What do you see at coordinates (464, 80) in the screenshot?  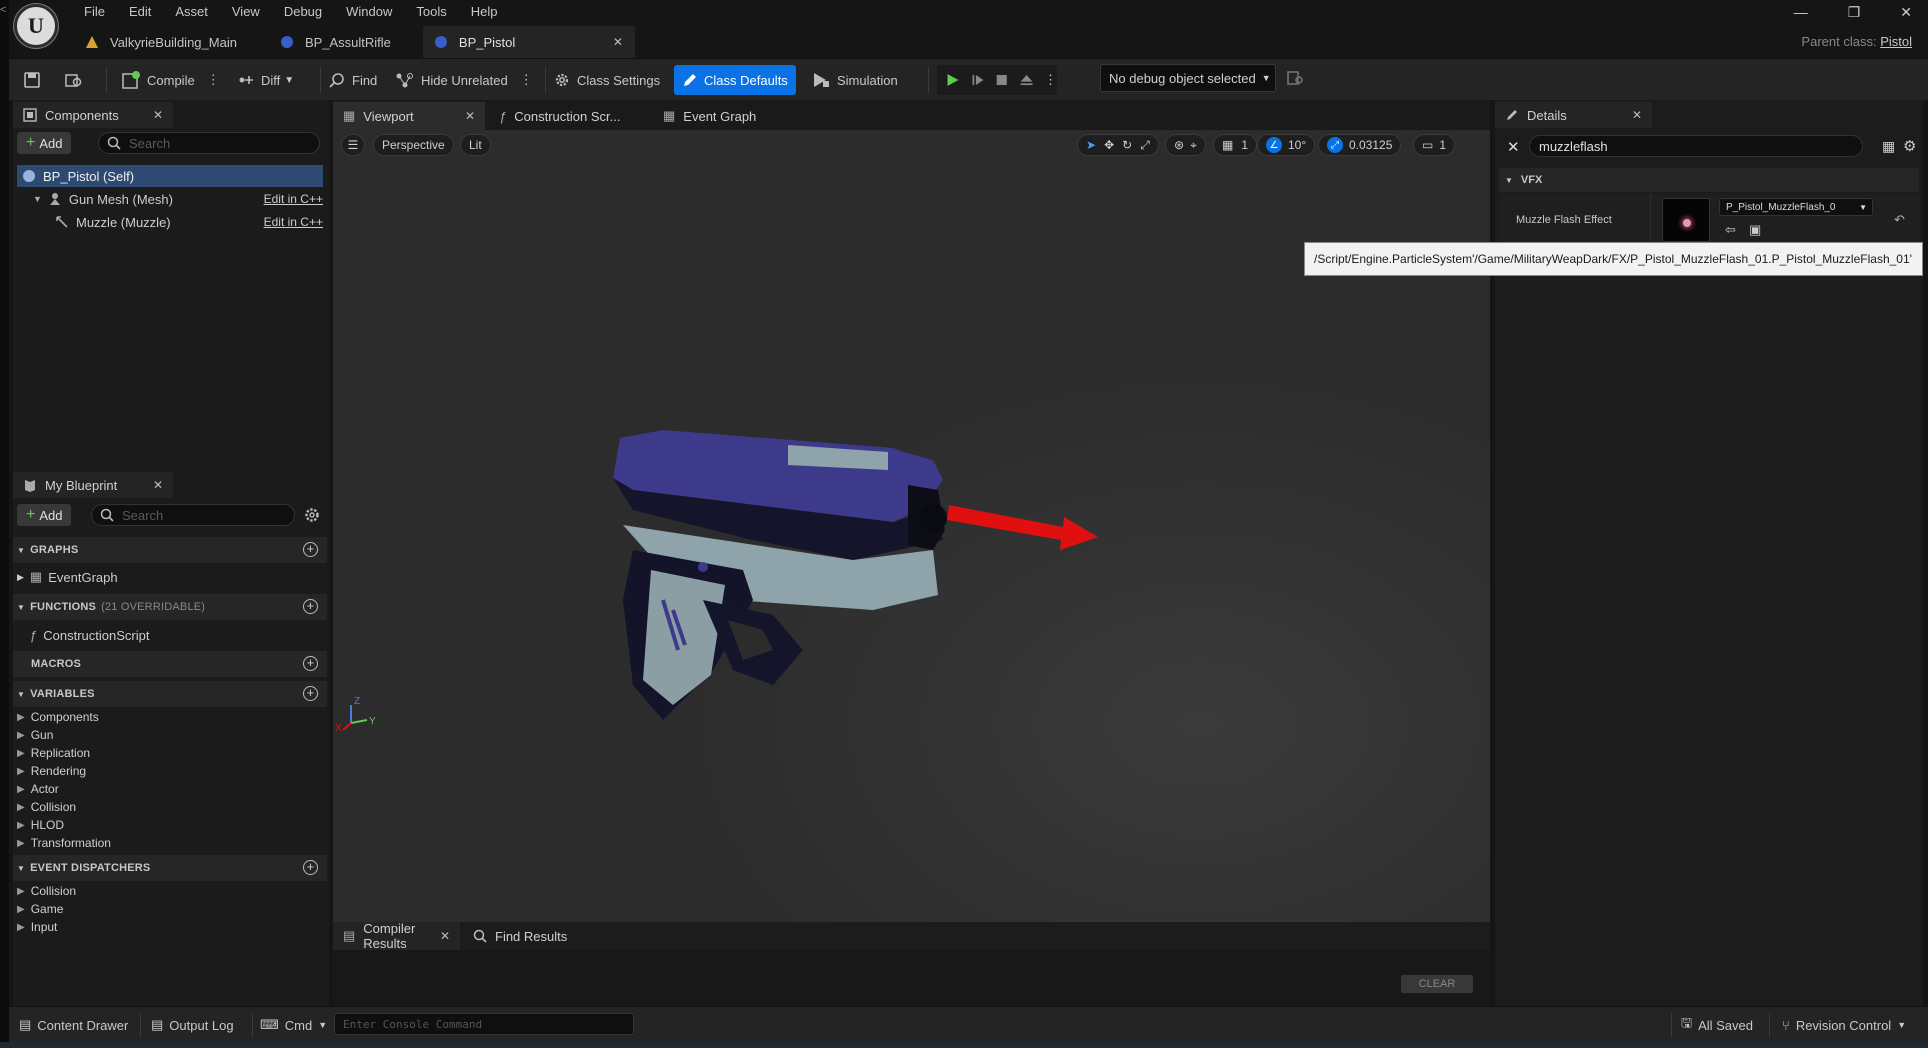 I see `hide-unrelated-button: Hide Unrelated ⋮` at bounding box center [464, 80].